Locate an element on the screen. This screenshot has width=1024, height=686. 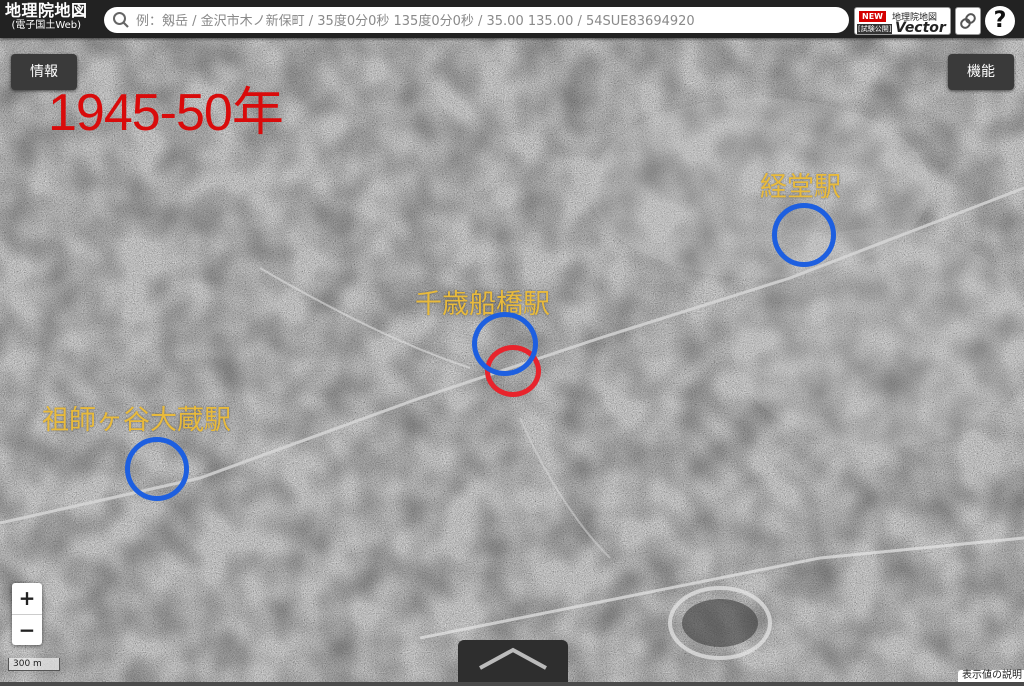
vector-map-button: NEW 地理院地図 [試験公開] Vector is located at coordinates (902, 21).